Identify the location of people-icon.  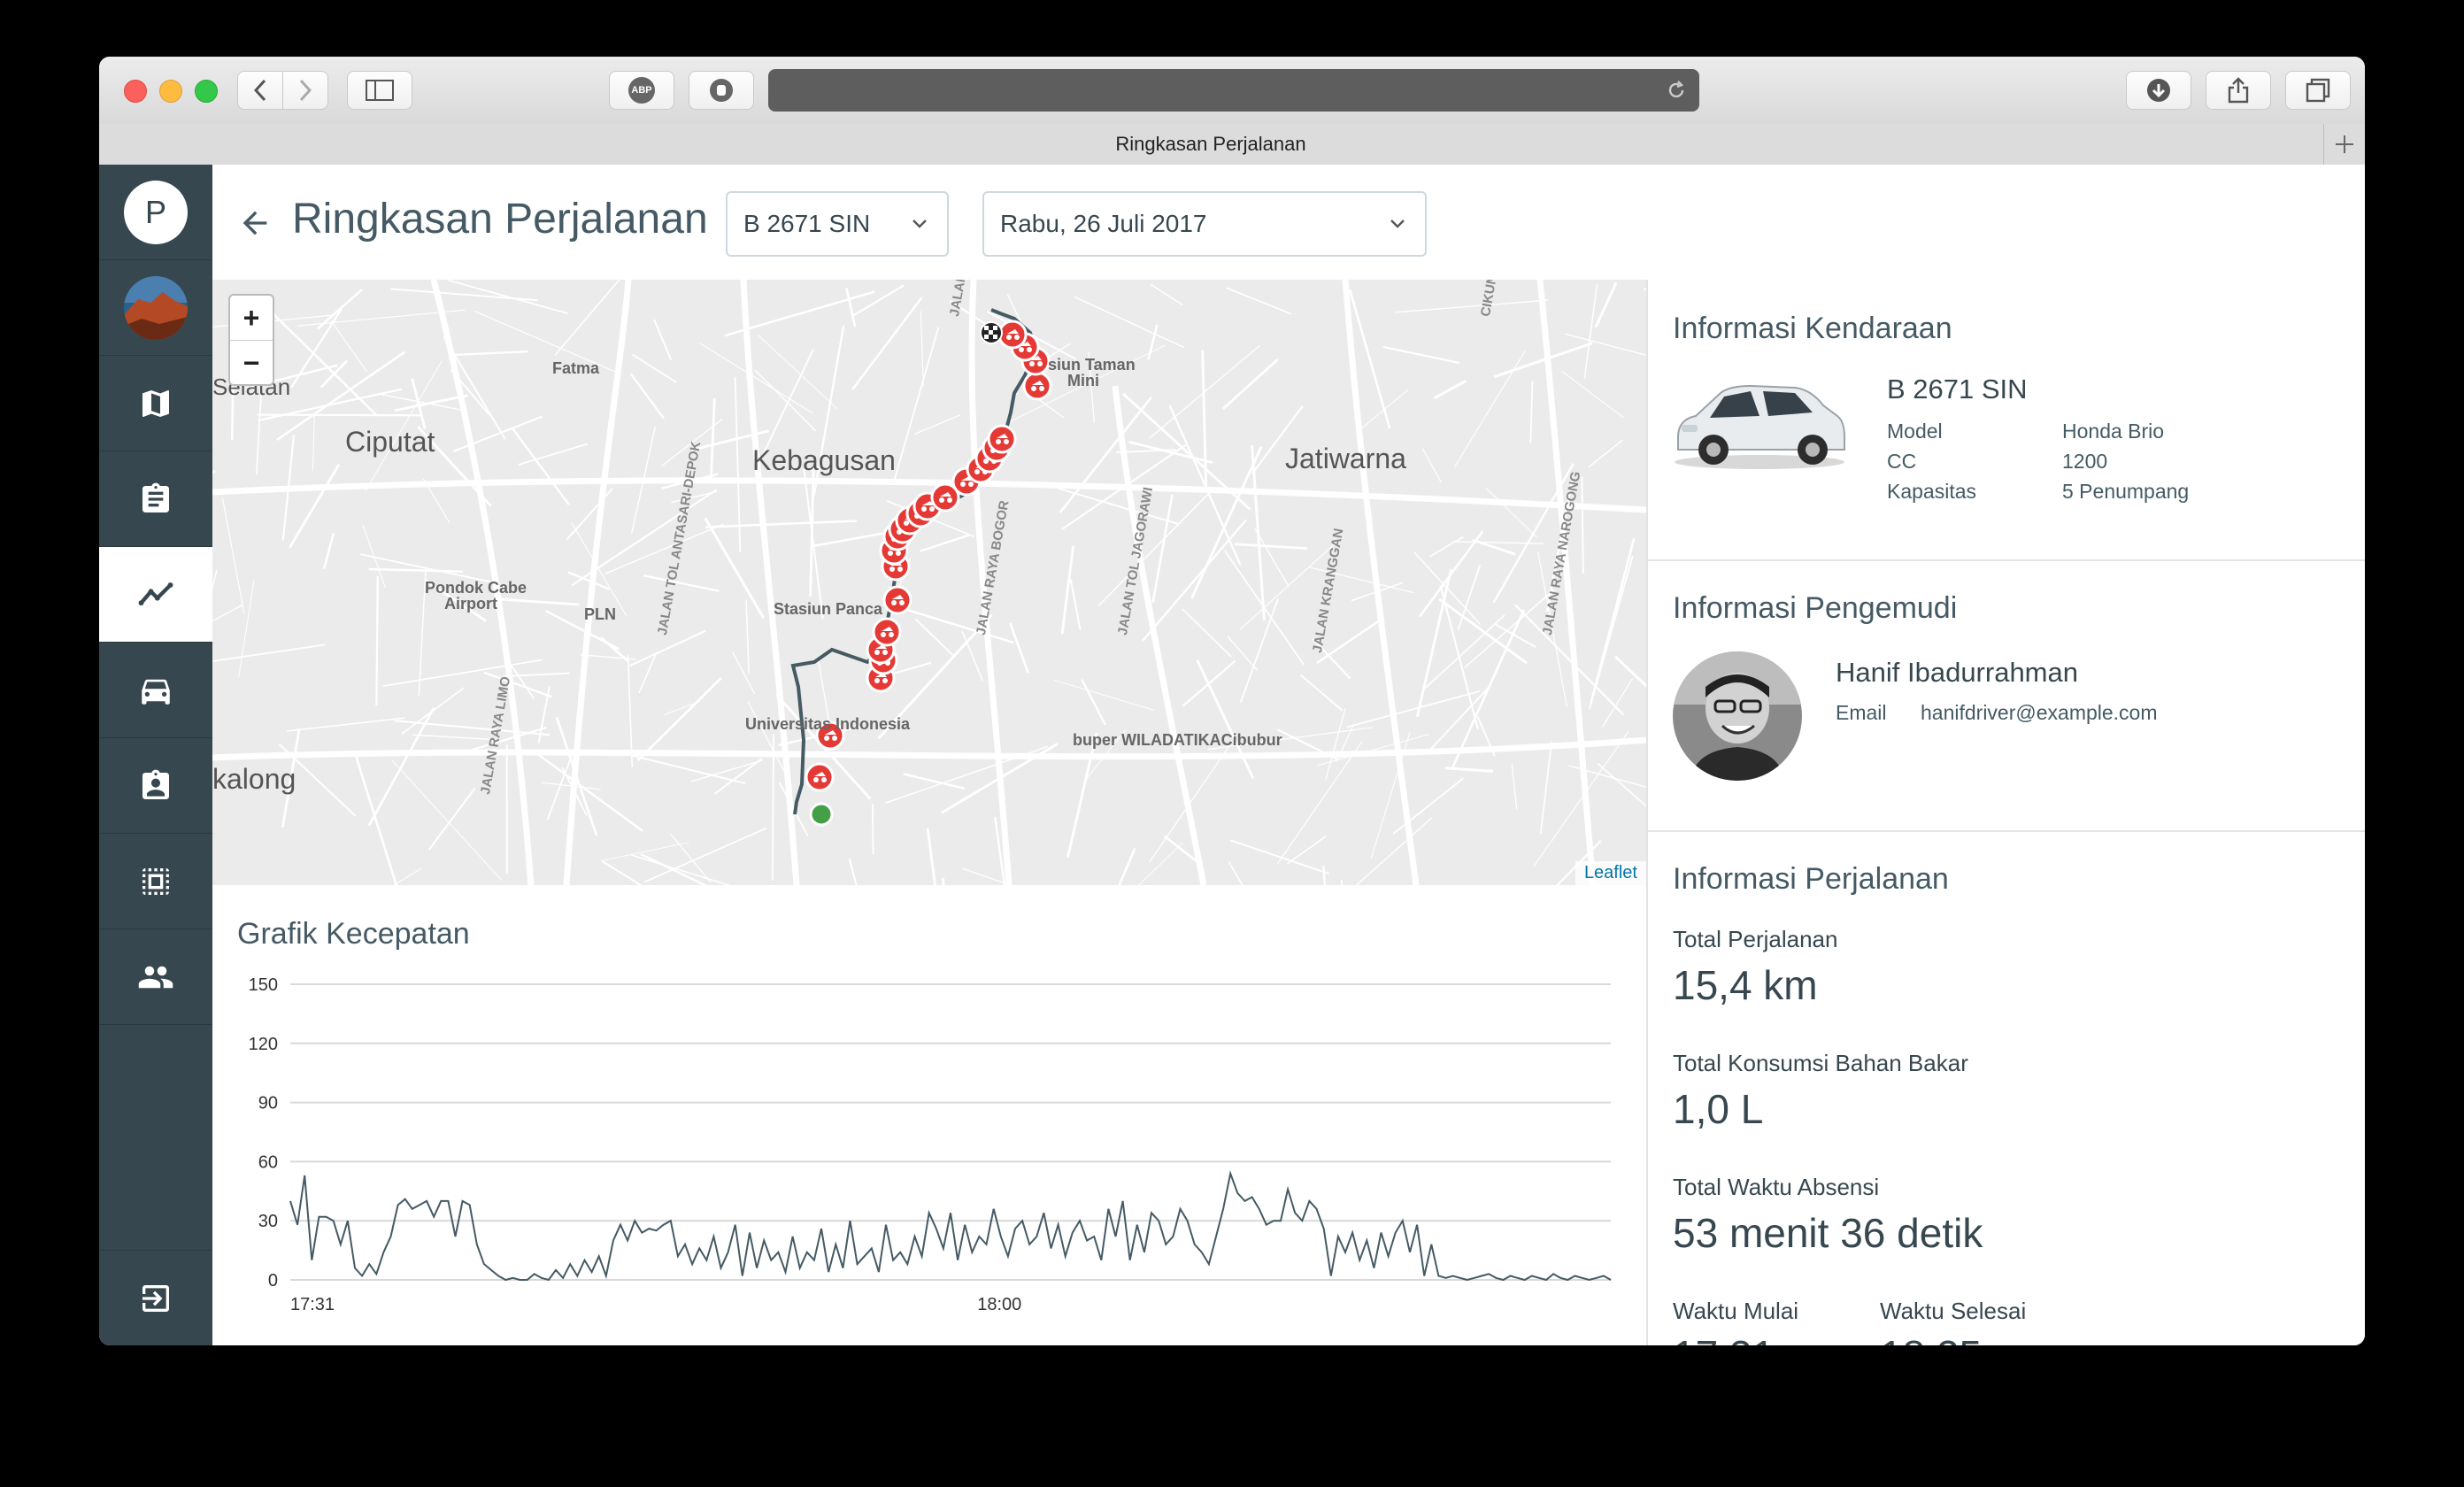
(156, 977).